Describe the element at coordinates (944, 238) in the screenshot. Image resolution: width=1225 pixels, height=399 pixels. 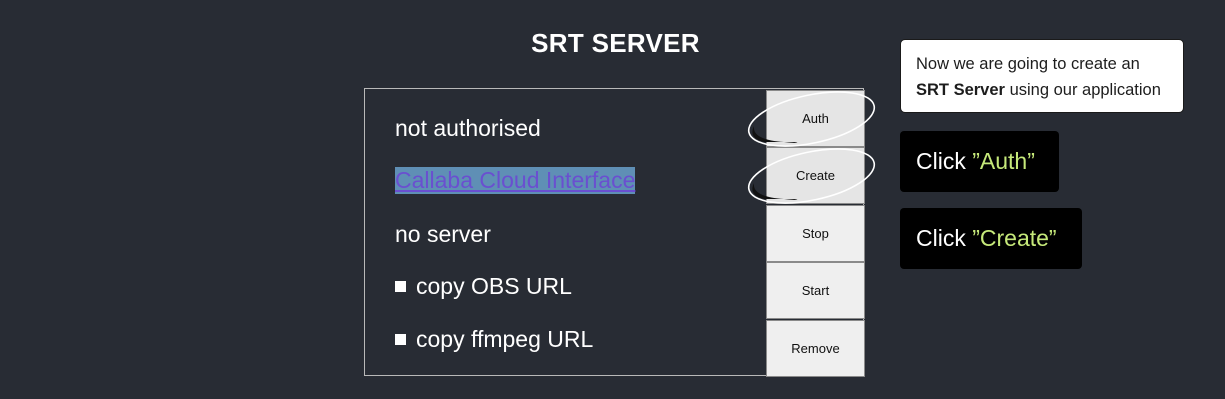
I see `step-click-create-prefix: Click` at that location.